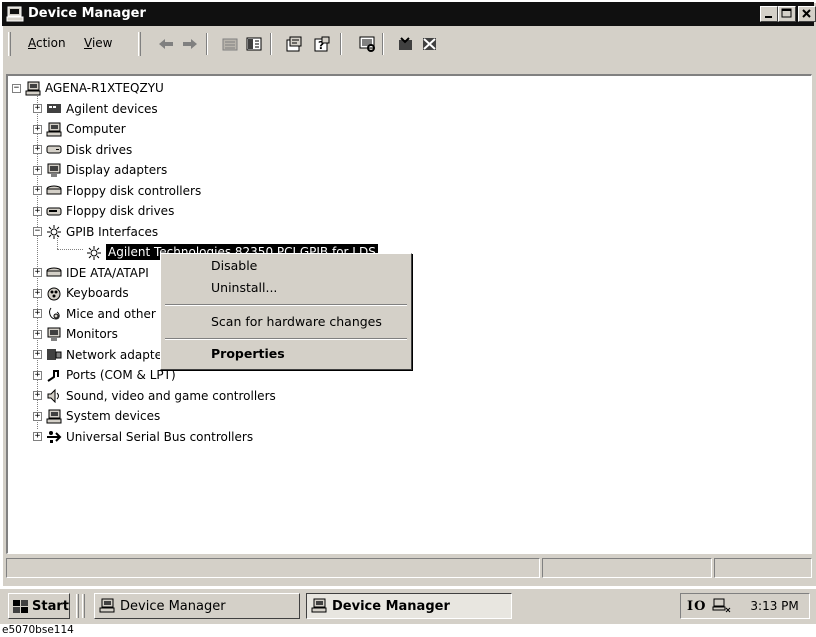 Image resolution: width=816 pixels, height=637 pixels. I want to click on forward-arrow-icon, so click(190, 44).